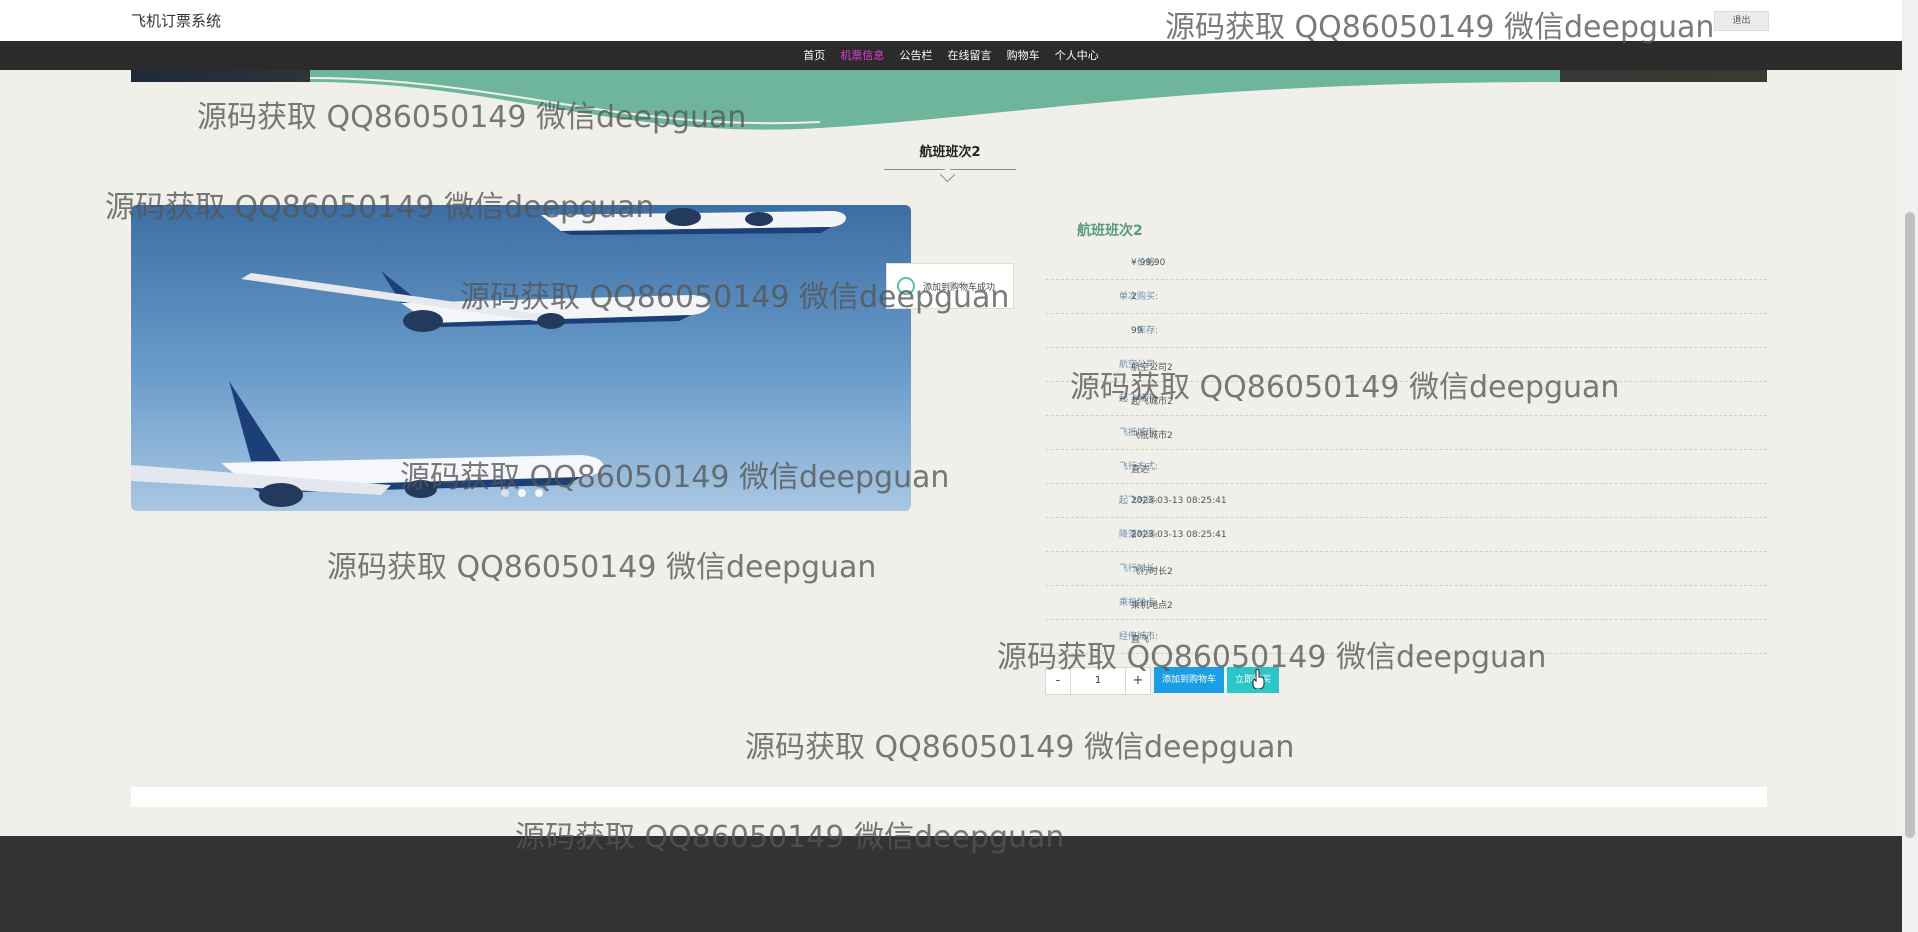 The height and width of the screenshot is (932, 1918). What do you see at coordinates (959, 288) in the screenshot?
I see `toast-message: 添加到购物车成功` at bounding box center [959, 288].